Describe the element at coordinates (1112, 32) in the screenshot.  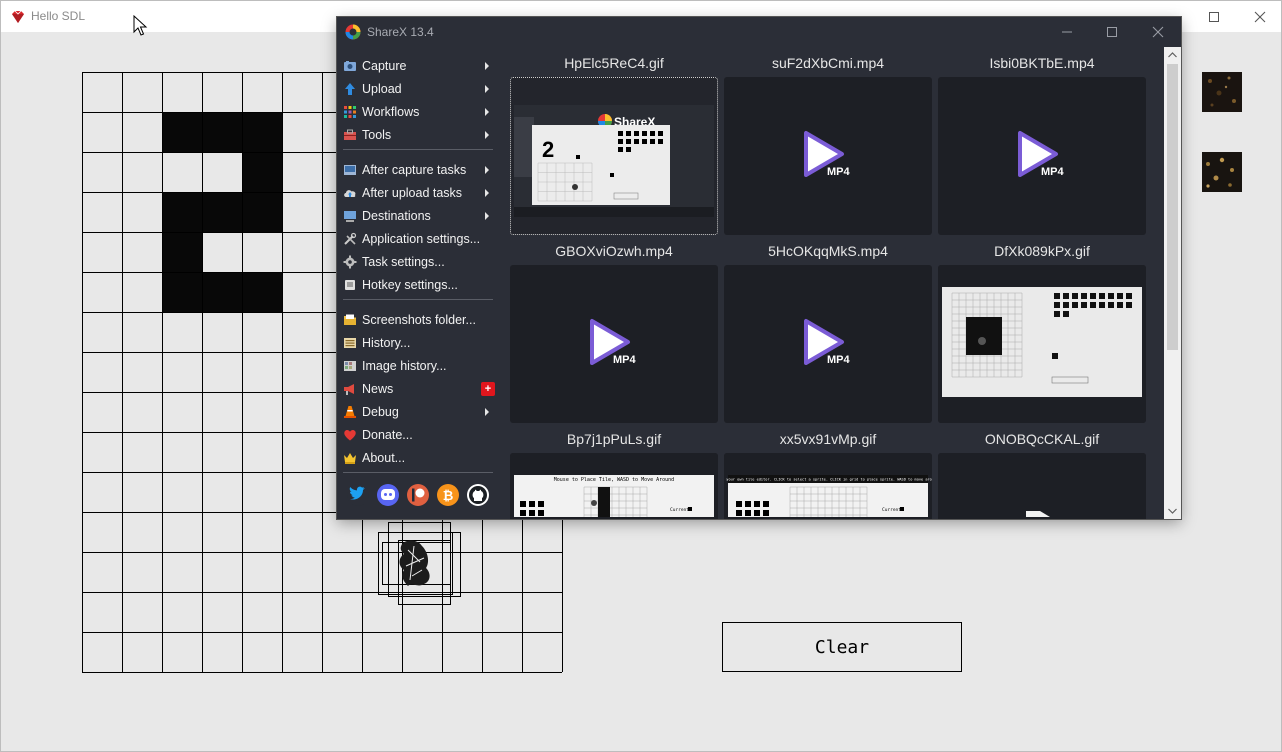
I see `sharex-maximize-button` at that location.